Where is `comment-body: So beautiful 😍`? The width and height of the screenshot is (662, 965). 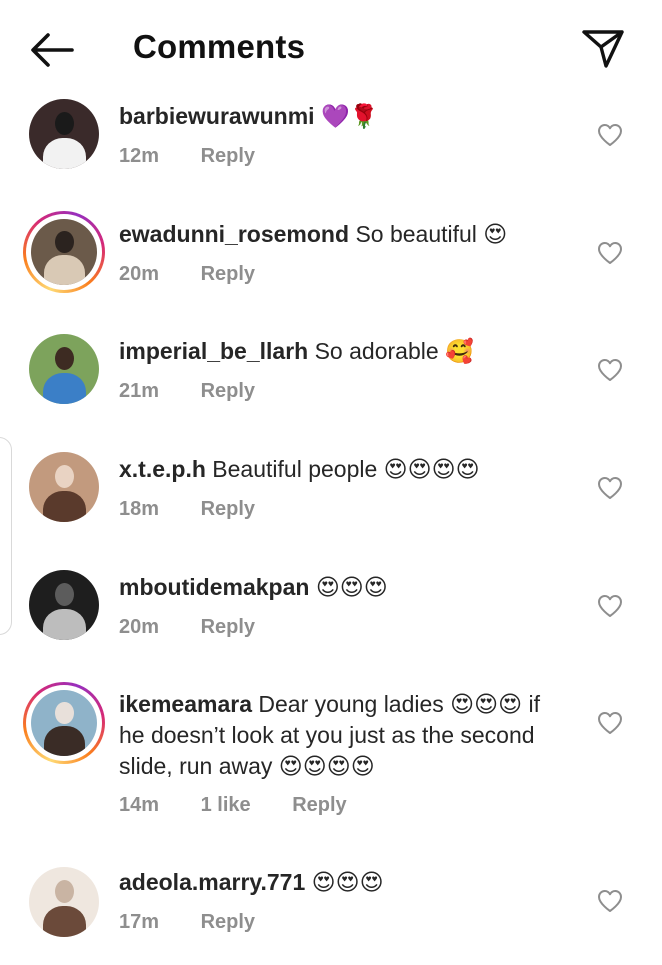 comment-body: So beautiful 😍 is located at coordinates (431, 234).